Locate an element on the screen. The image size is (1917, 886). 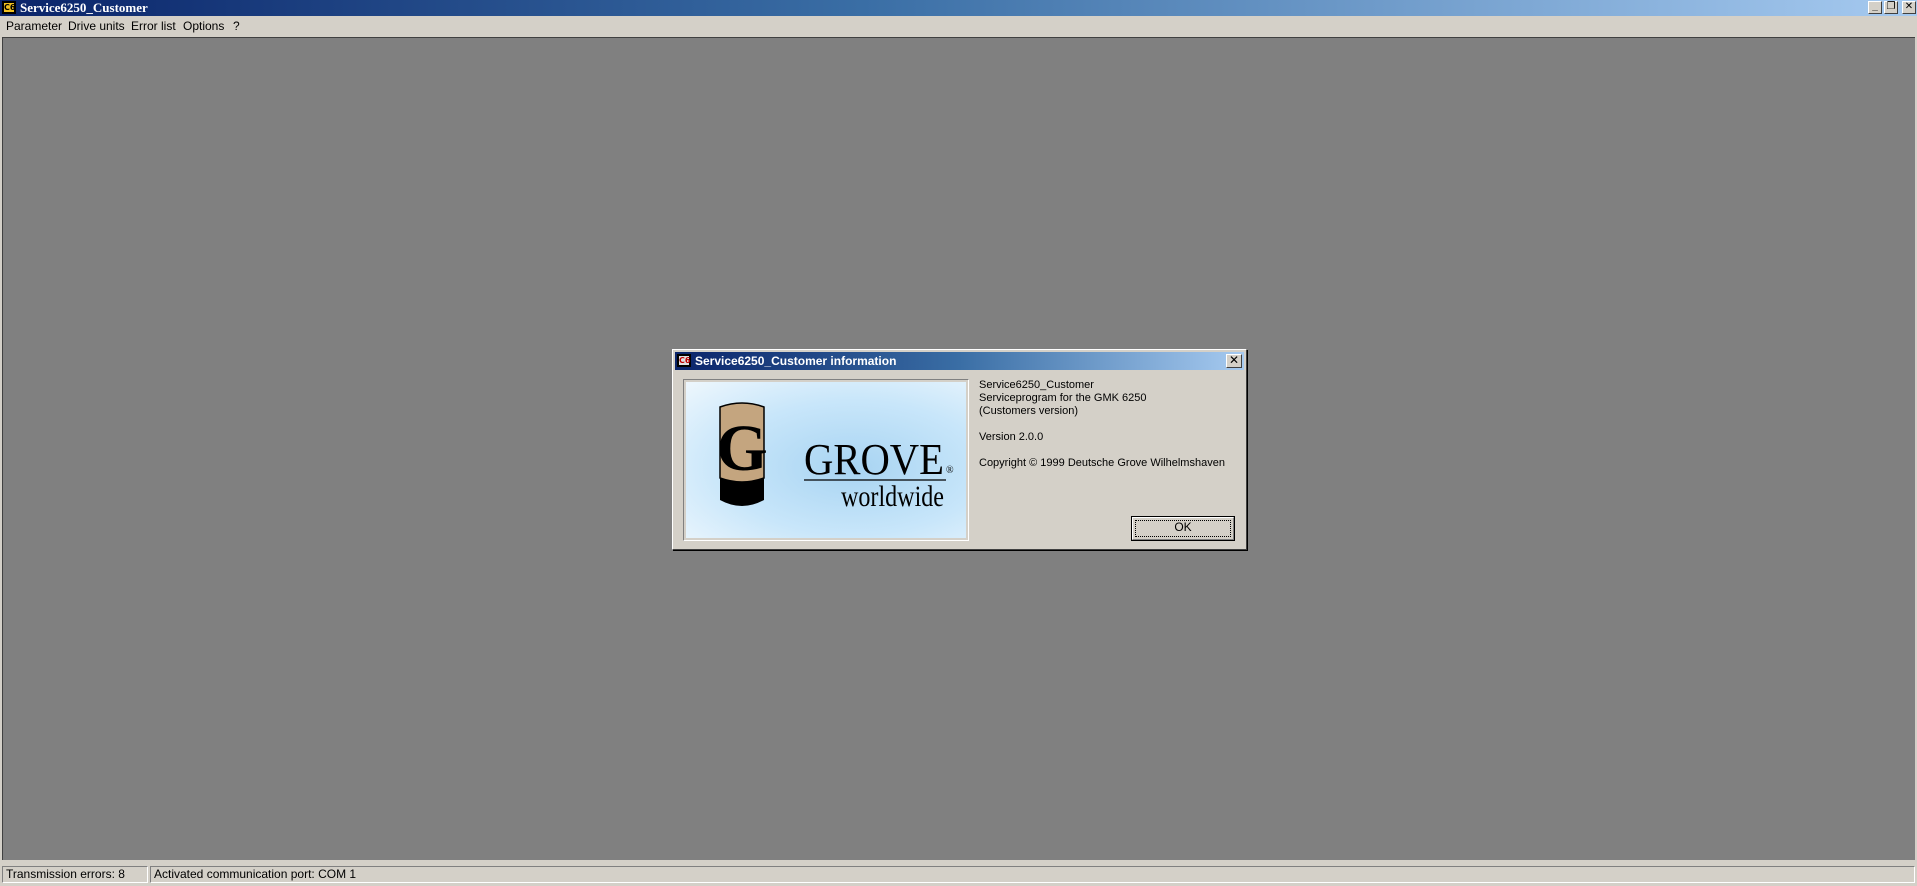
info-line-description: Serviceprogram for the GMK 6250 is located at coordinates (1063, 398).